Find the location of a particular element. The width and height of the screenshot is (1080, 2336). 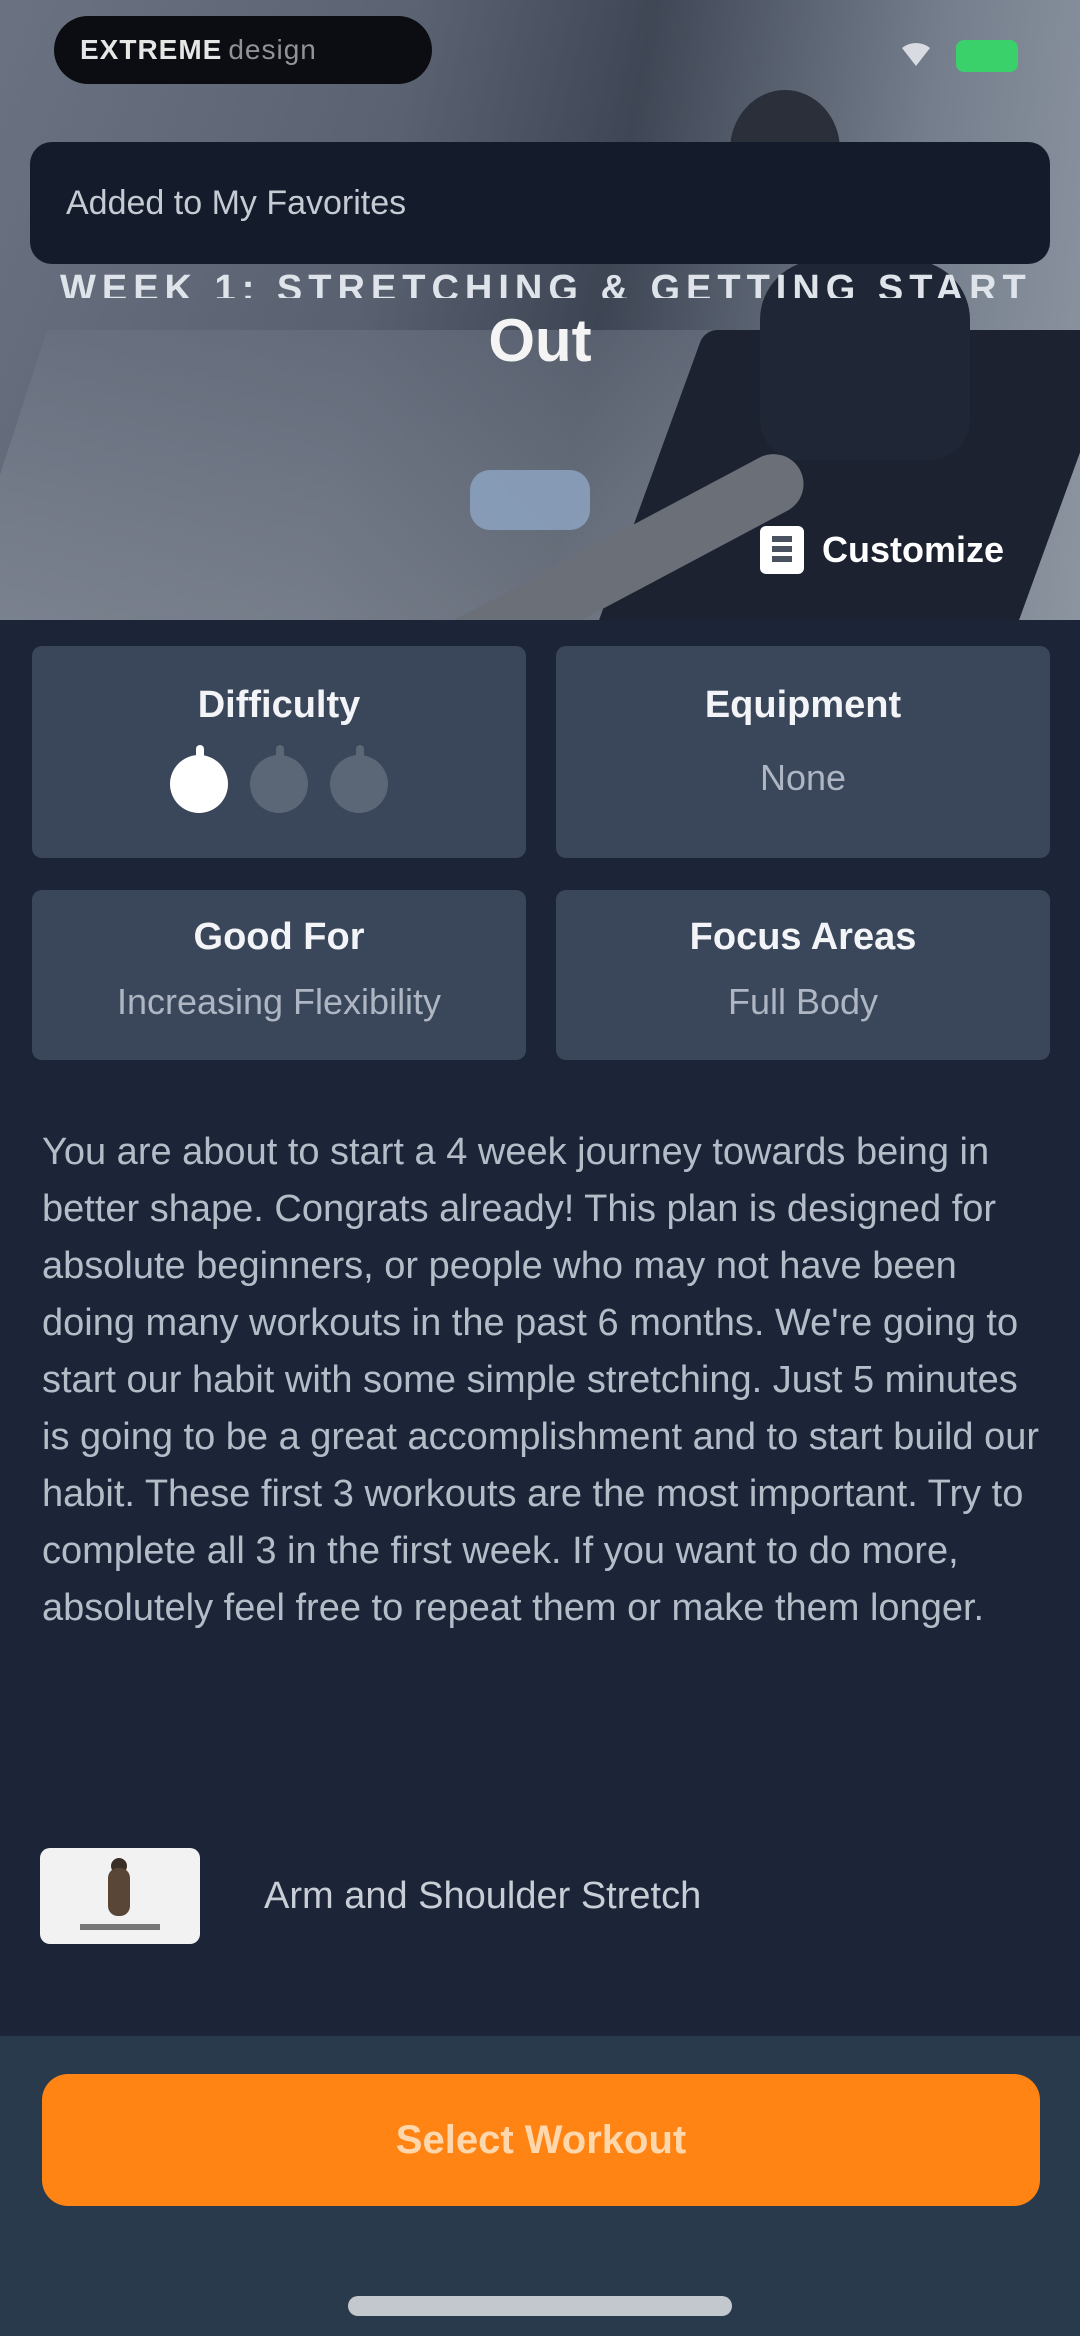

difficulty-card: Difficulty is located at coordinates (279, 752).